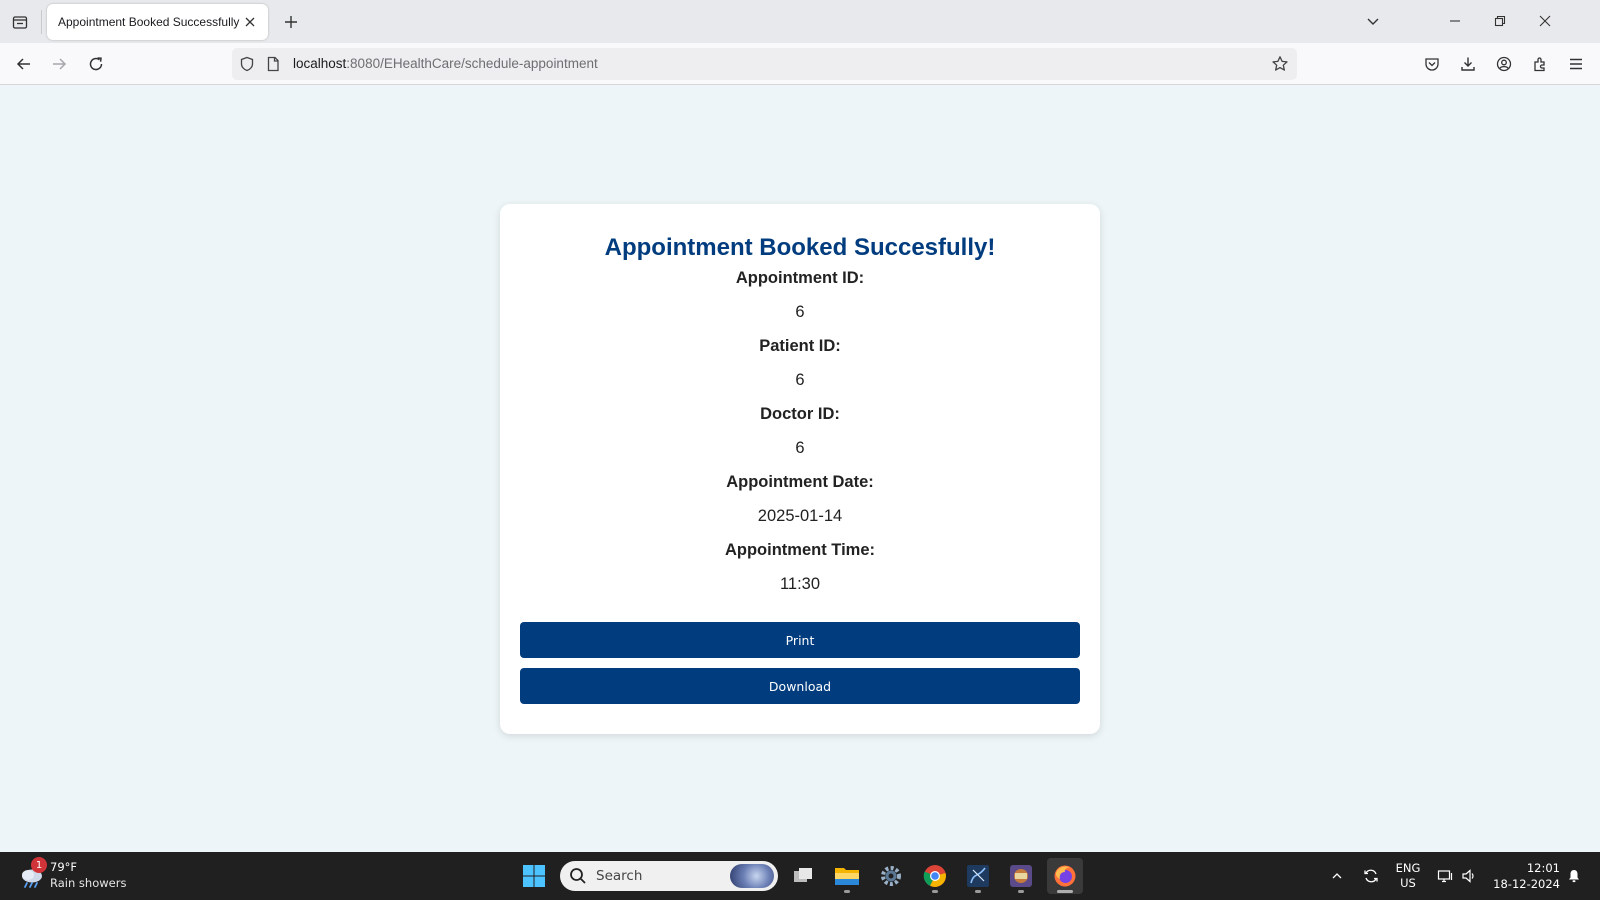 The width and height of the screenshot is (1600, 900). What do you see at coordinates (41, 22) in the screenshot?
I see `tab-divider` at bounding box center [41, 22].